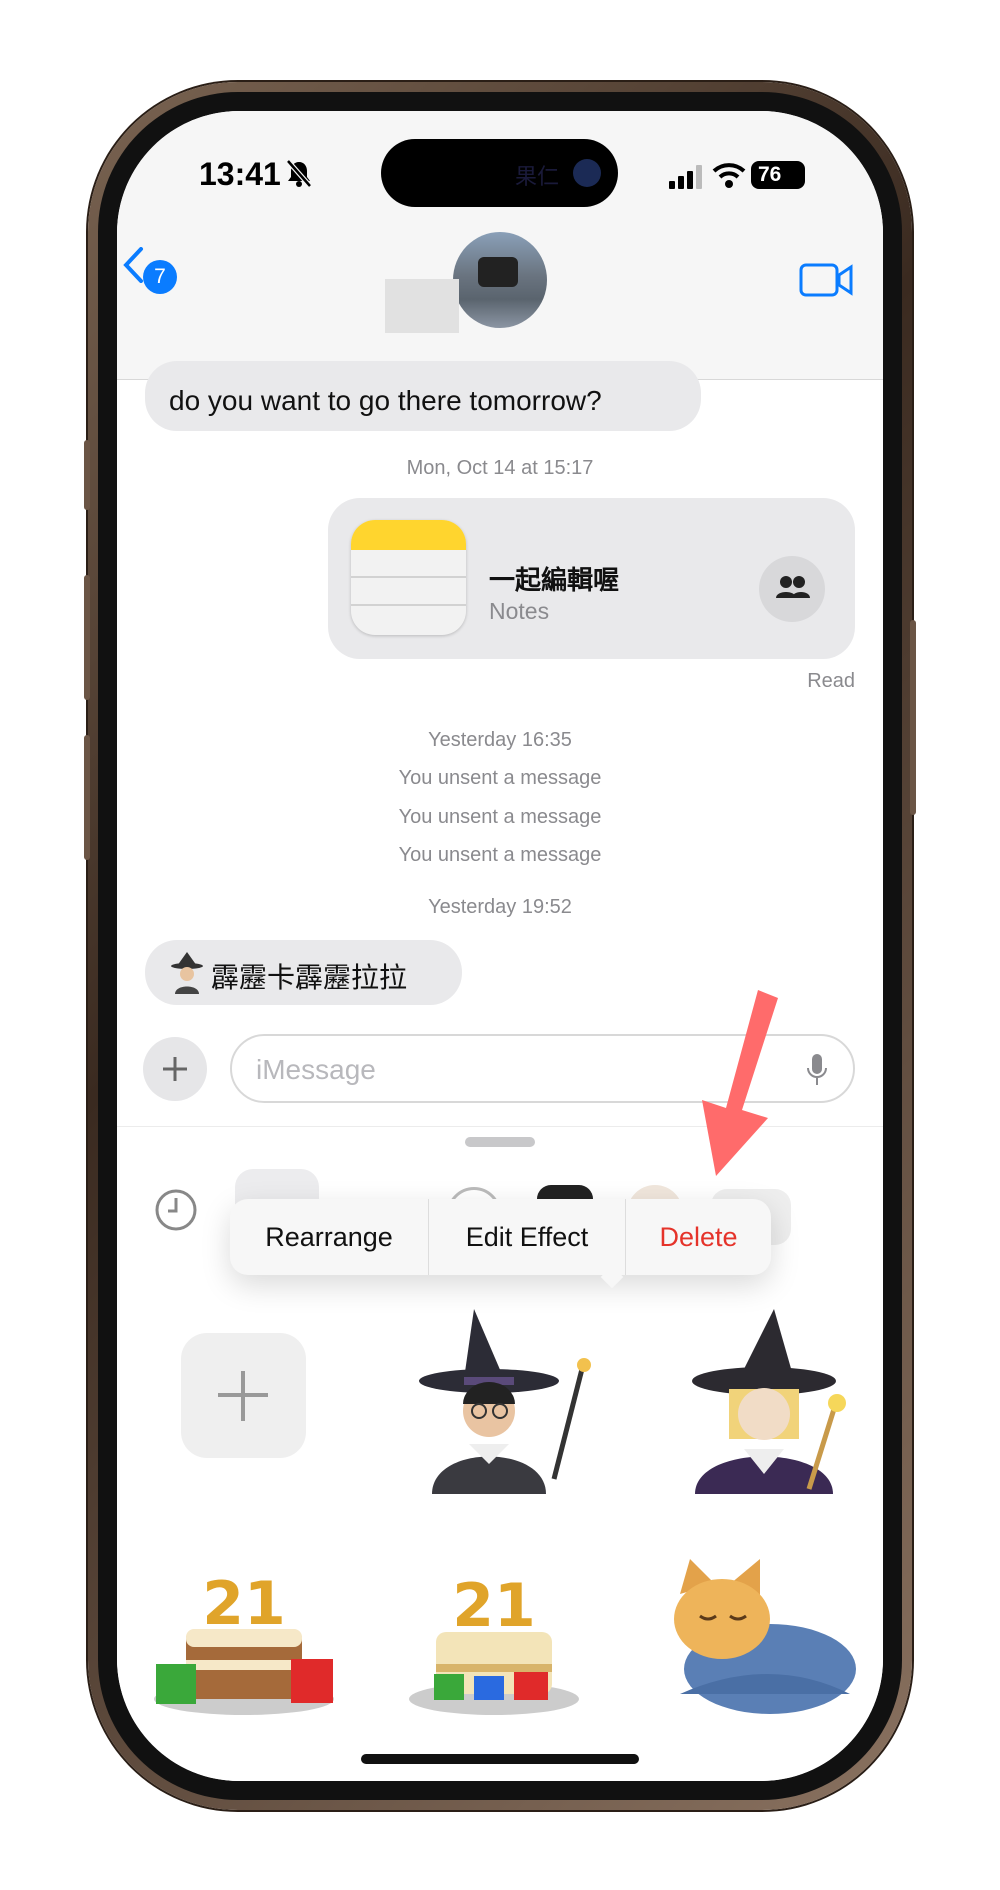  I want to click on people-icon, so click(793, 587).